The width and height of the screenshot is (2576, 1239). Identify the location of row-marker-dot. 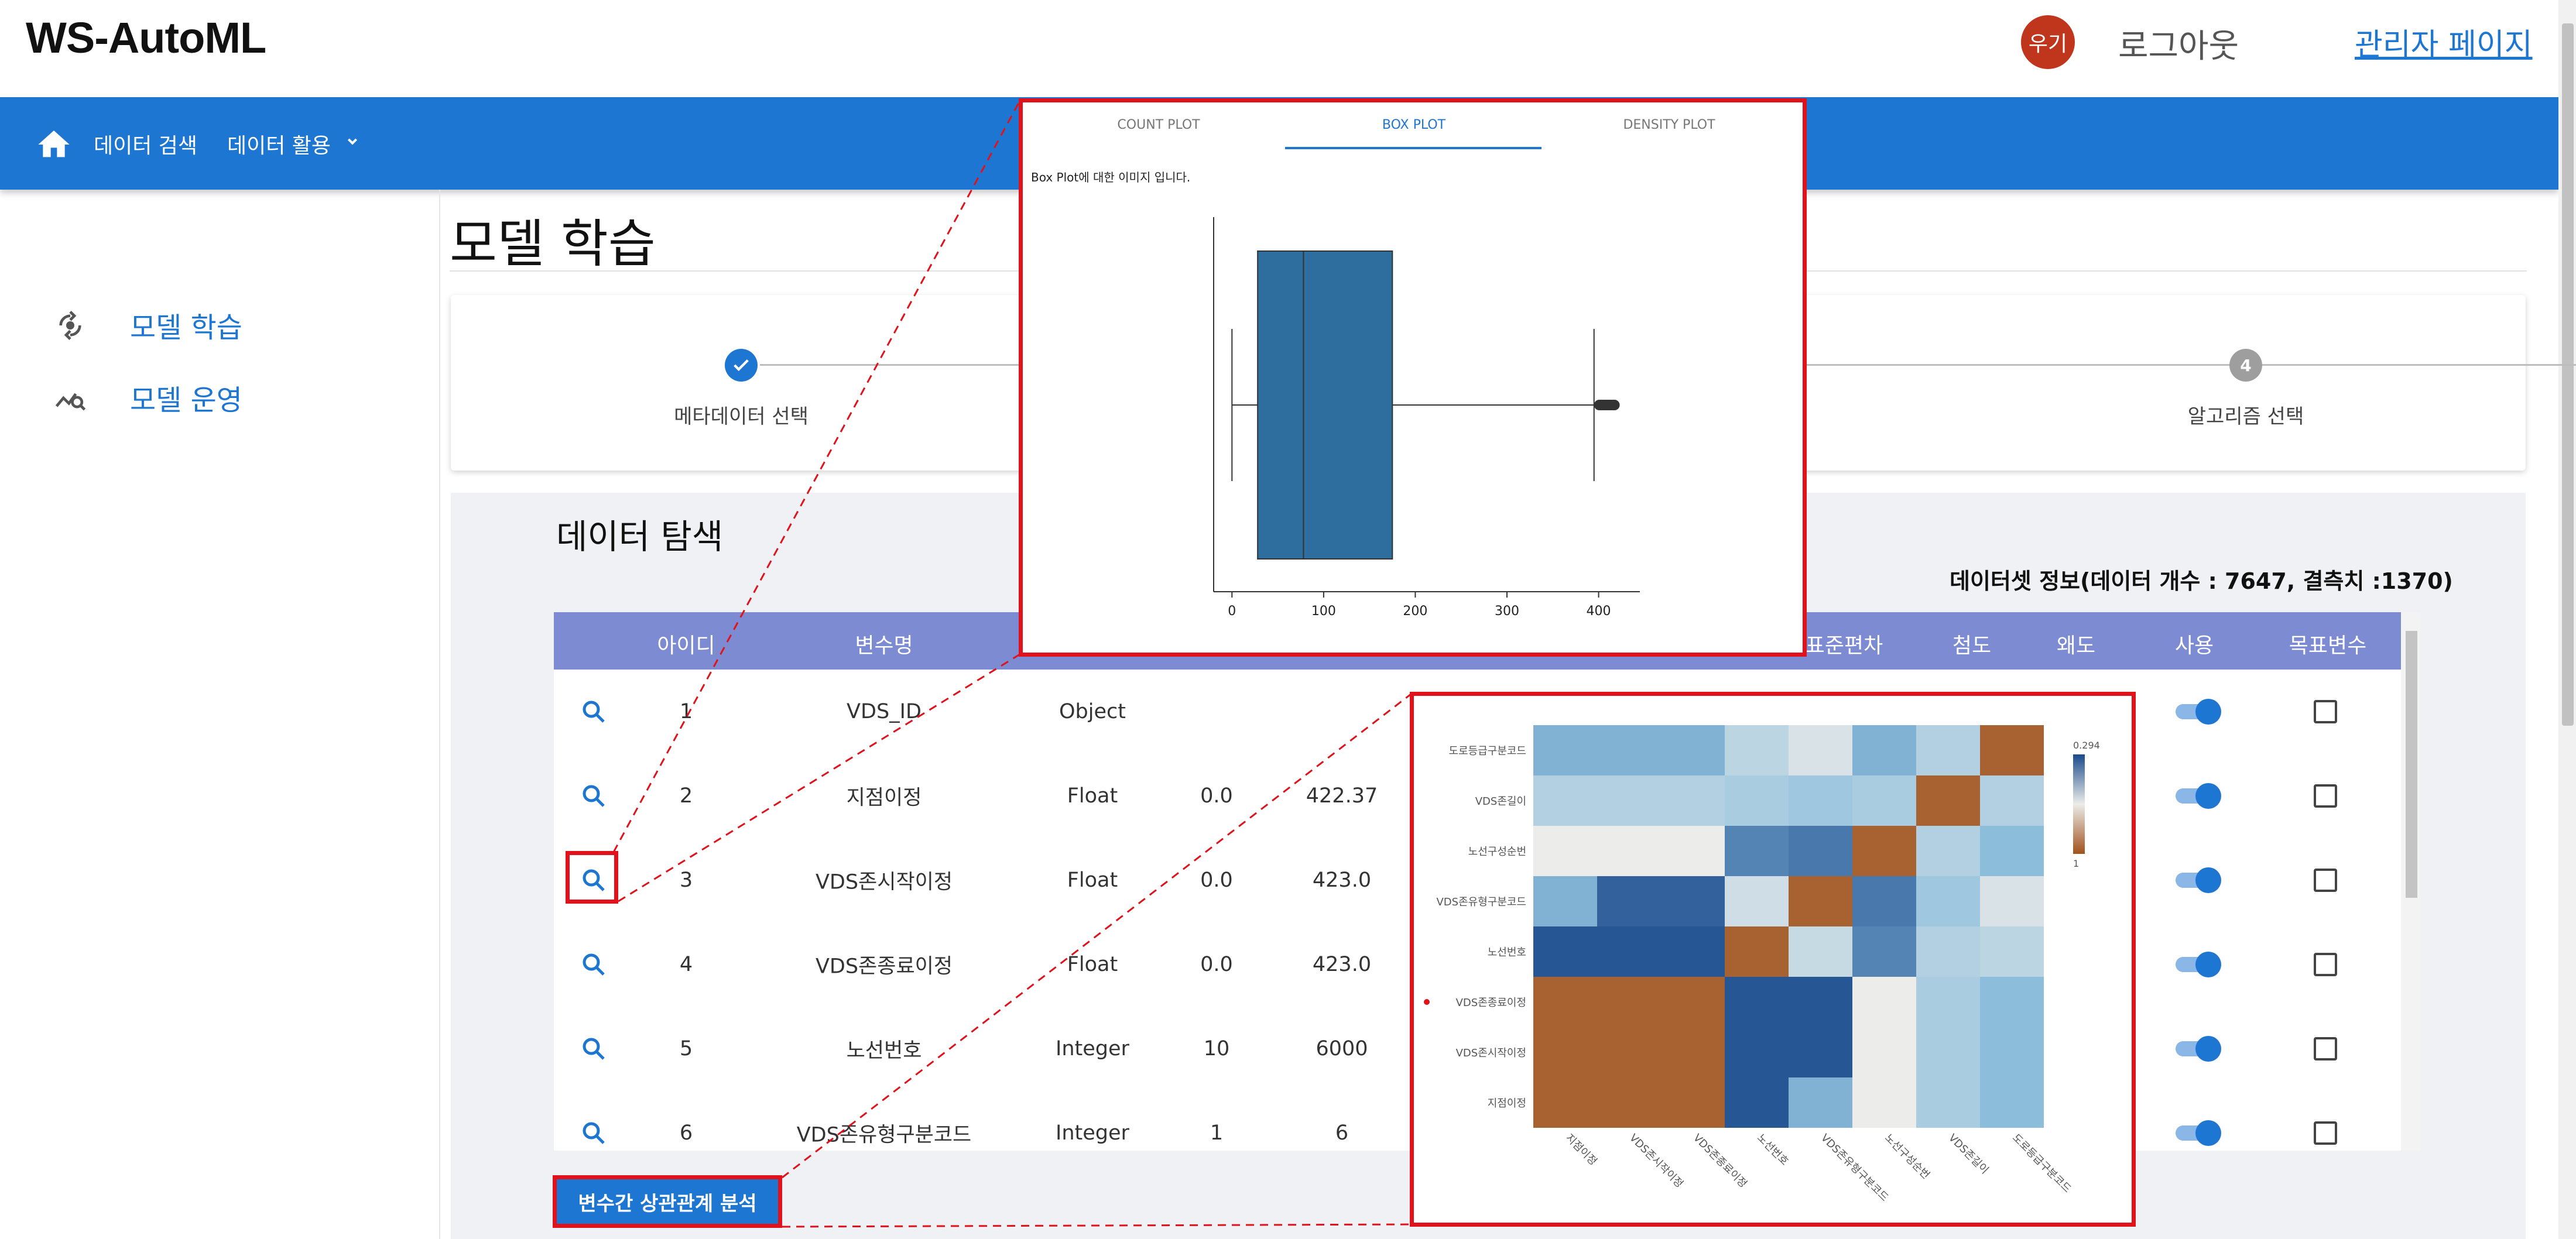
(1427, 1002).